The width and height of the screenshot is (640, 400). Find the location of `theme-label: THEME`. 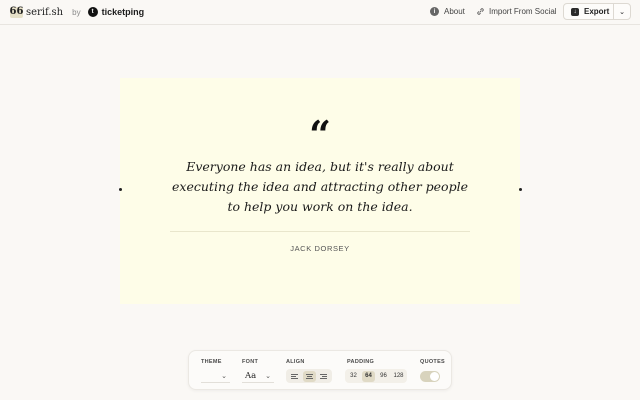

theme-label: THEME is located at coordinates (211, 362).